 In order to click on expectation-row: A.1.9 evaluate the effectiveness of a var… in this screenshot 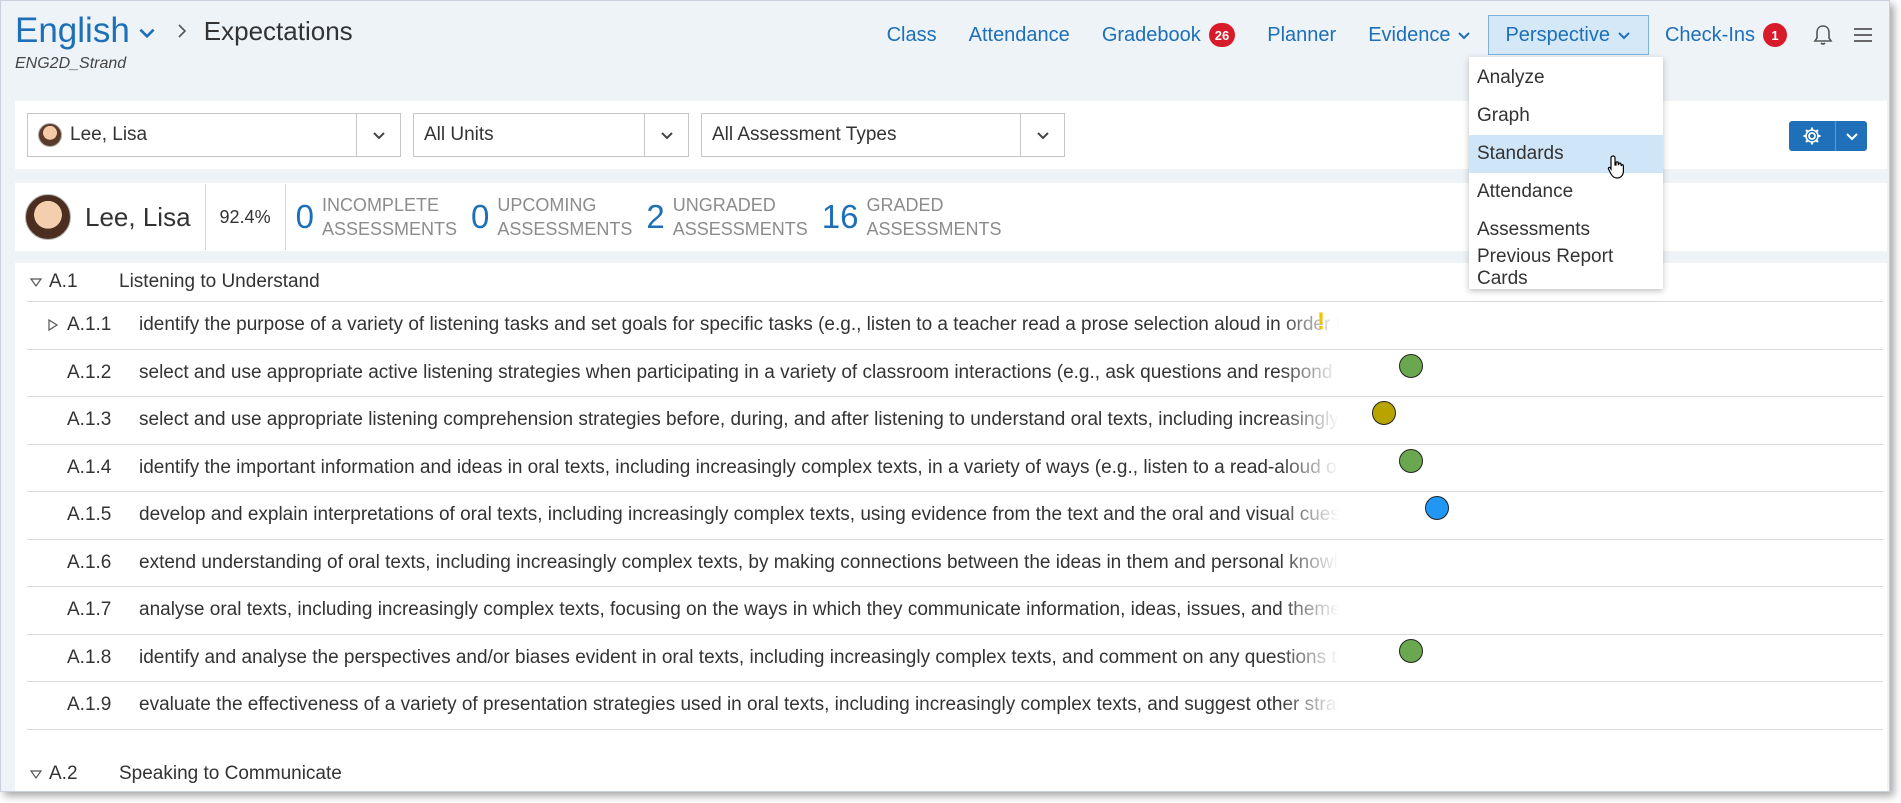, I will do `click(955, 704)`.